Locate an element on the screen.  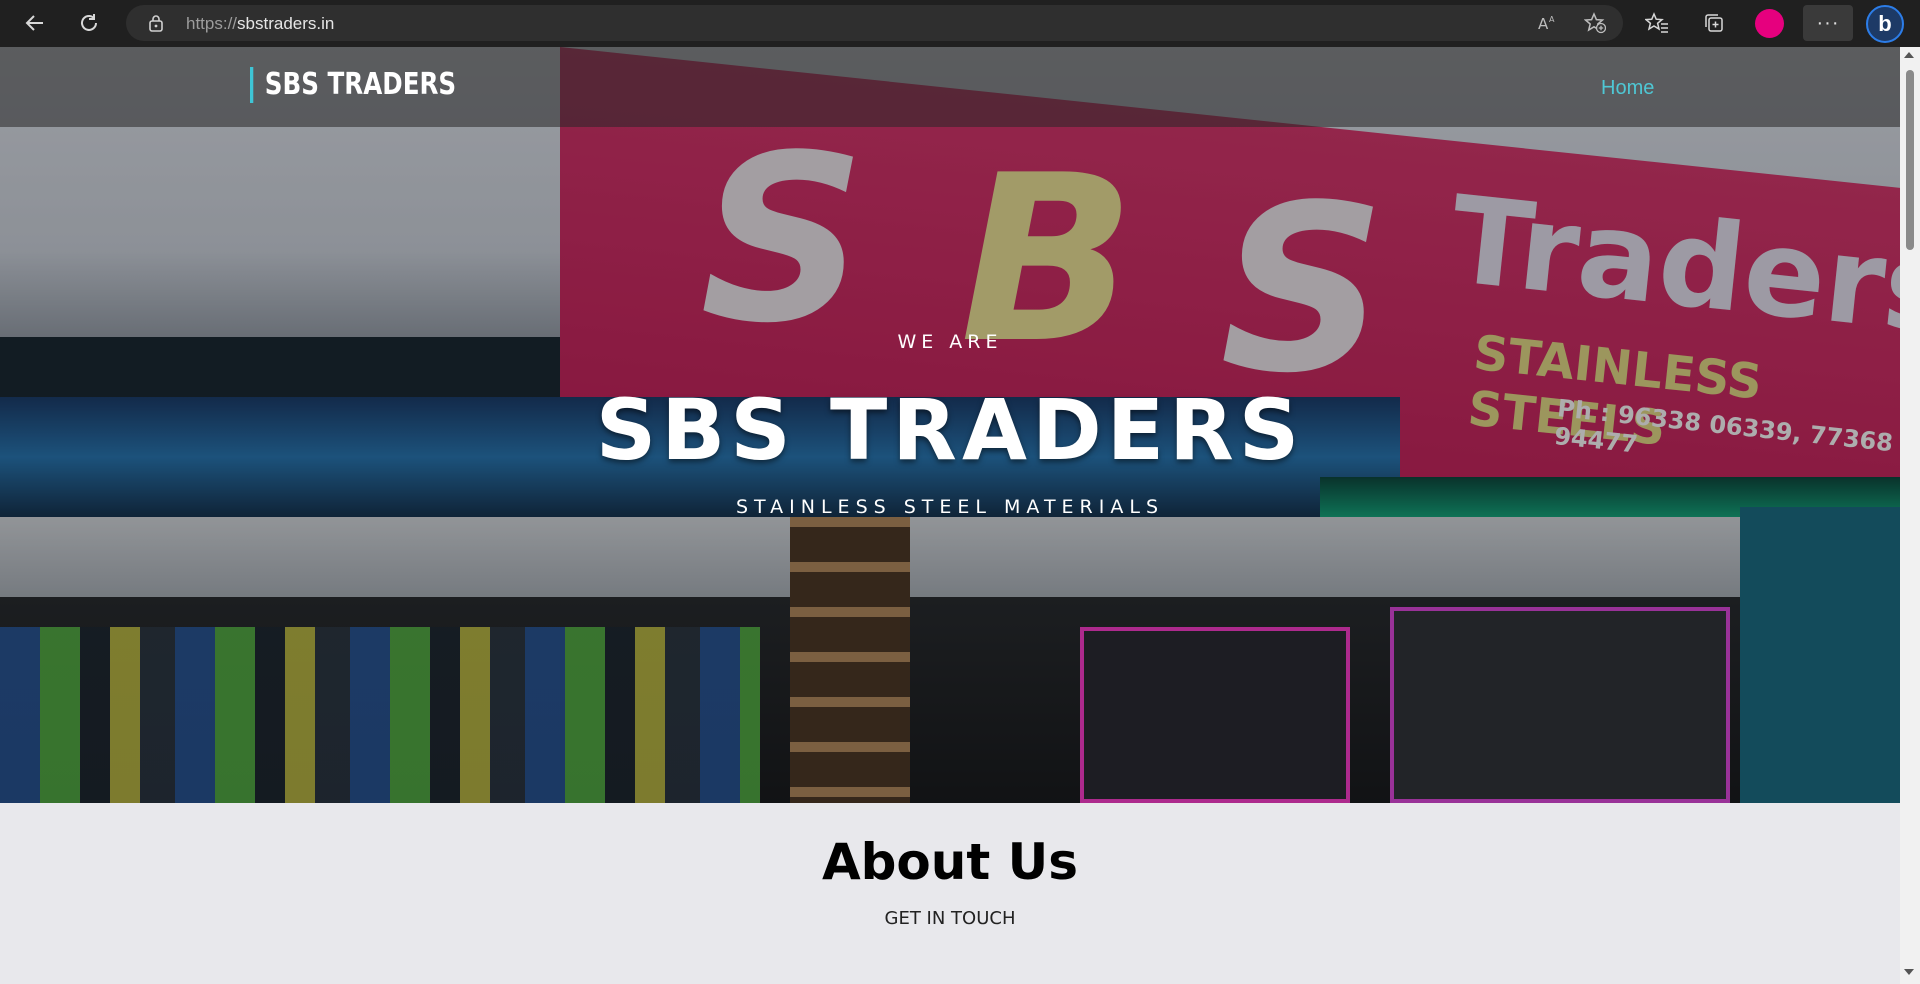
scroll-thumb is located at coordinates (1910, 160).